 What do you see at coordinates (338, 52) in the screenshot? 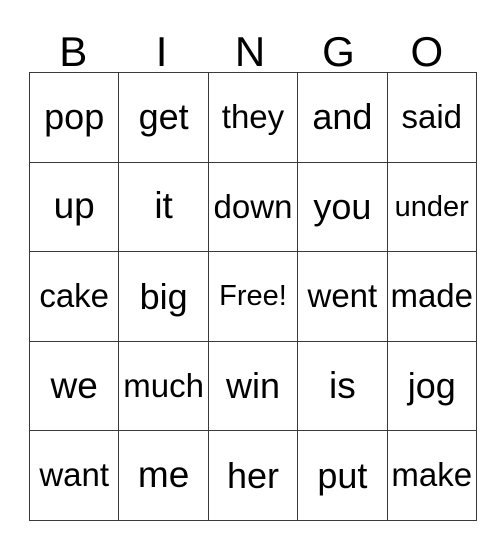
I see `bingo-header-letter: G` at bounding box center [338, 52].